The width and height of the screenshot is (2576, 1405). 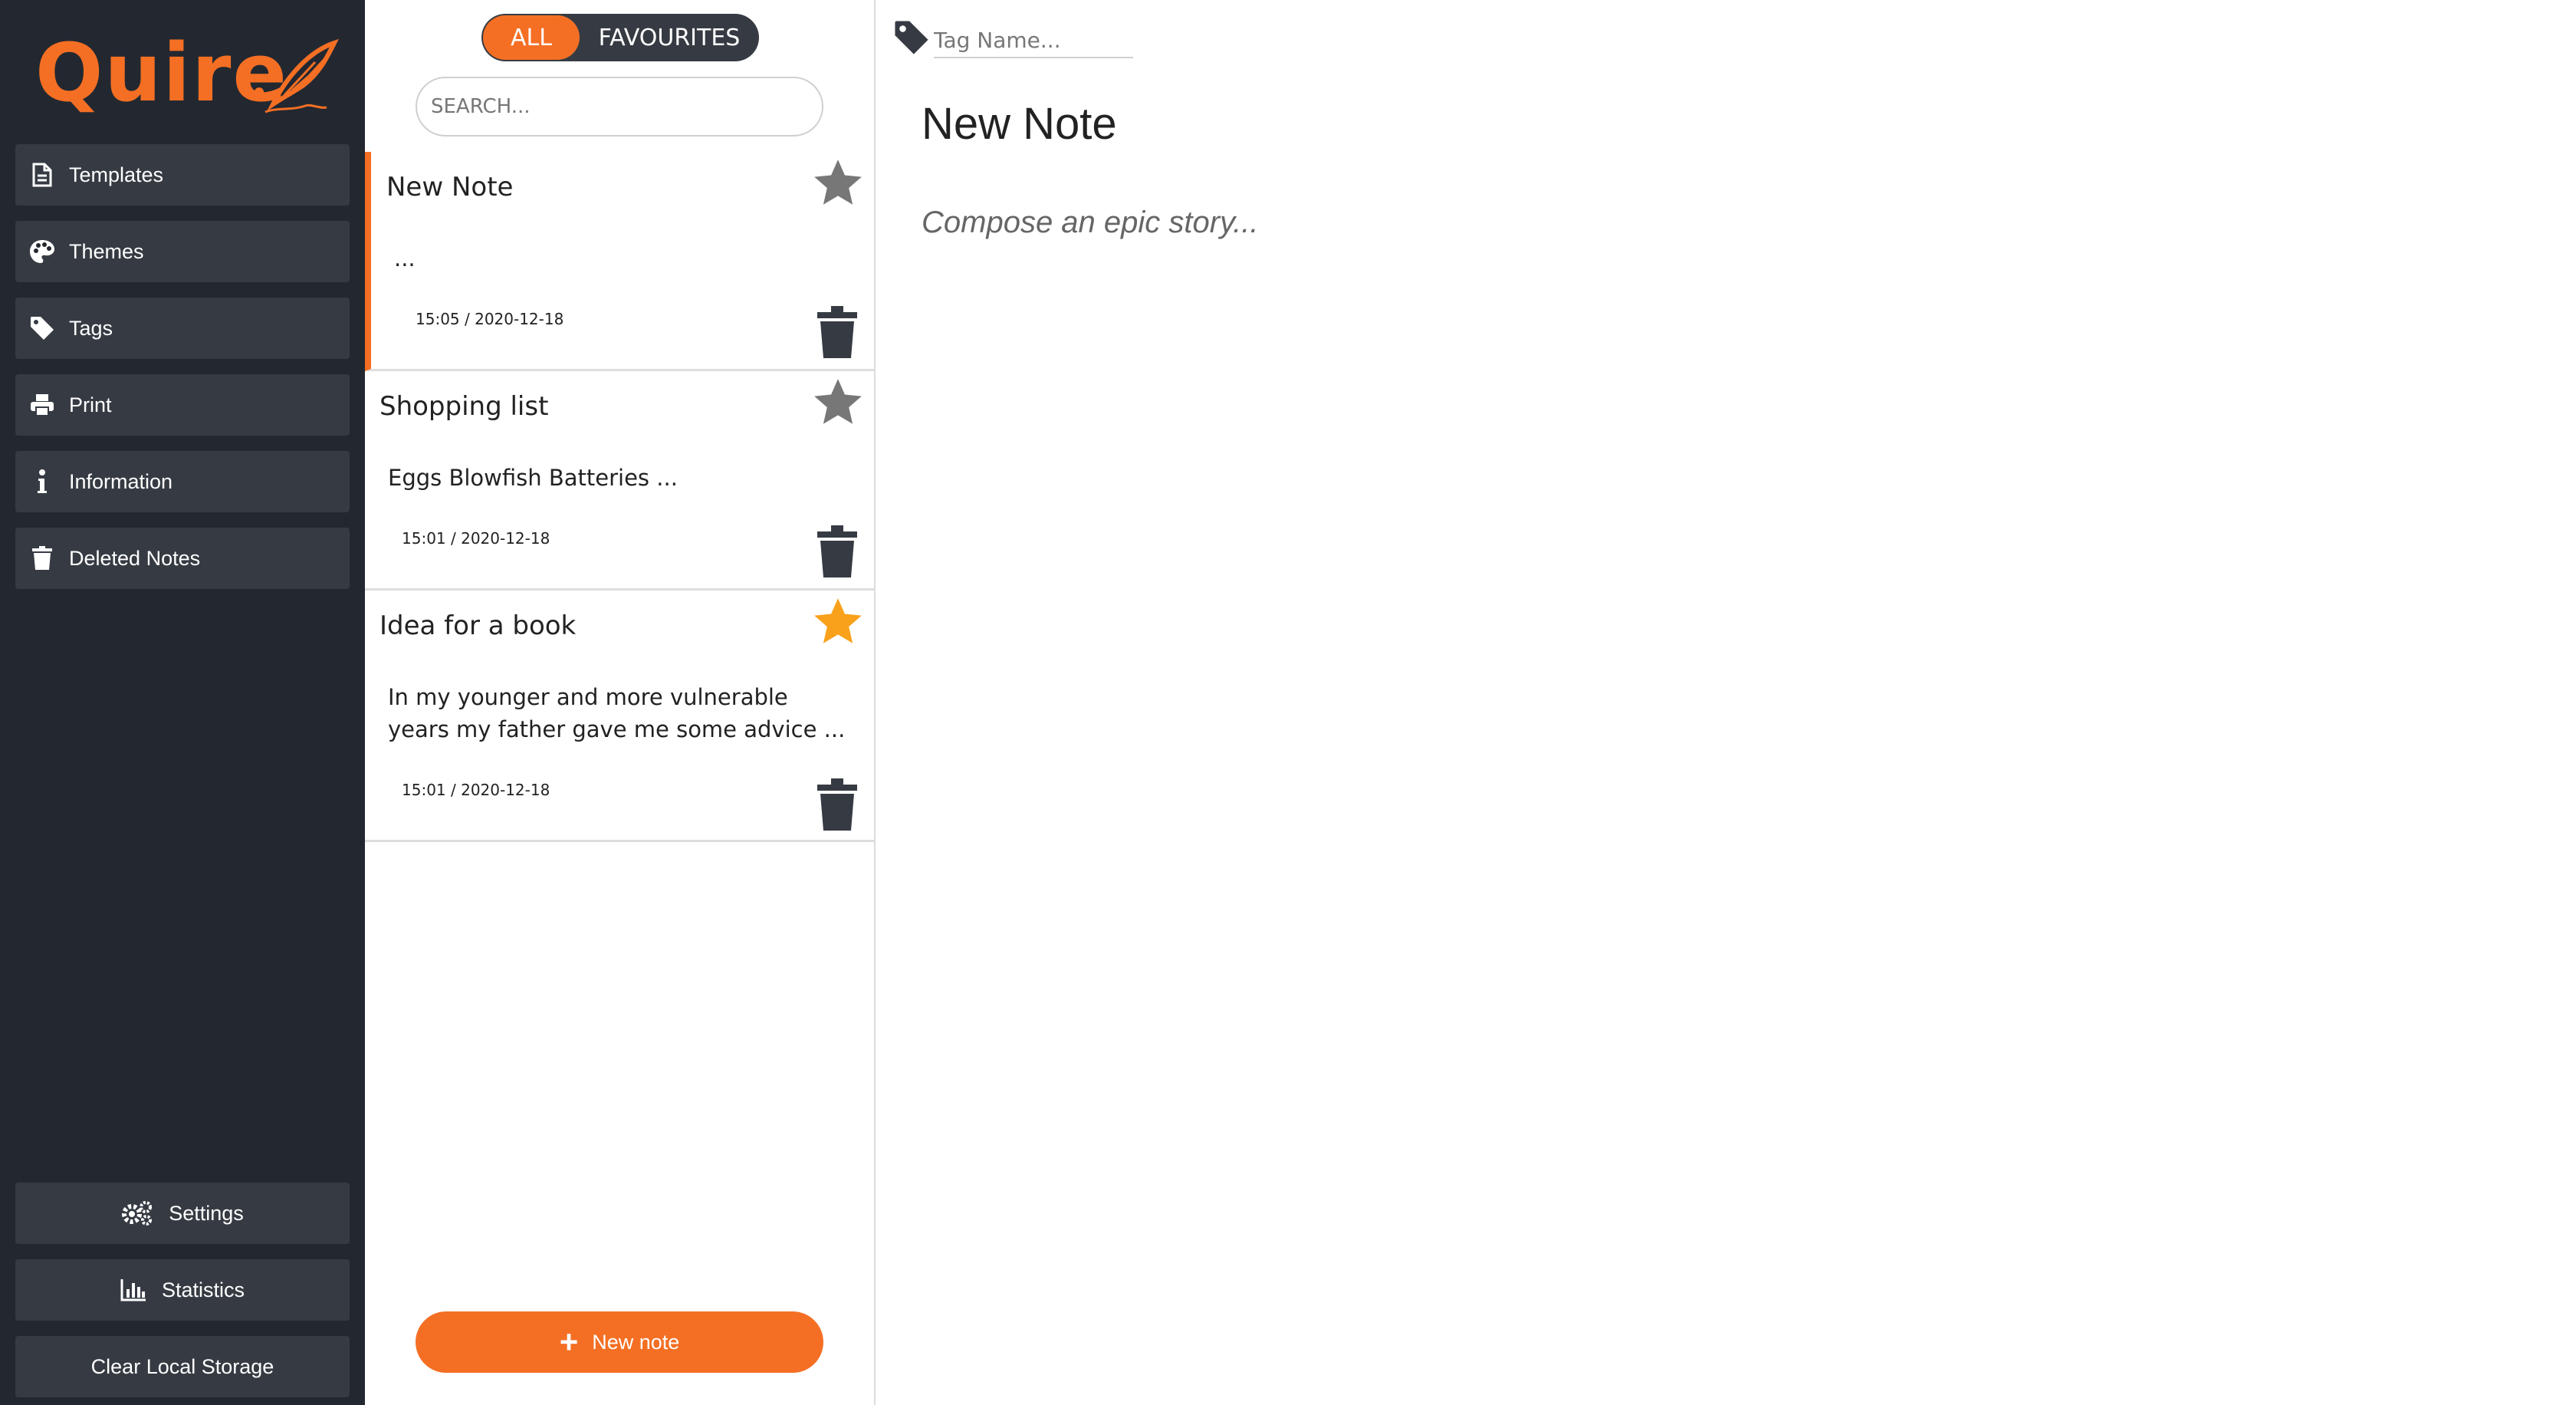 What do you see at coordinates (620, 107) in the screenshot?
I see `search-input` at bounding box center [620, 107].